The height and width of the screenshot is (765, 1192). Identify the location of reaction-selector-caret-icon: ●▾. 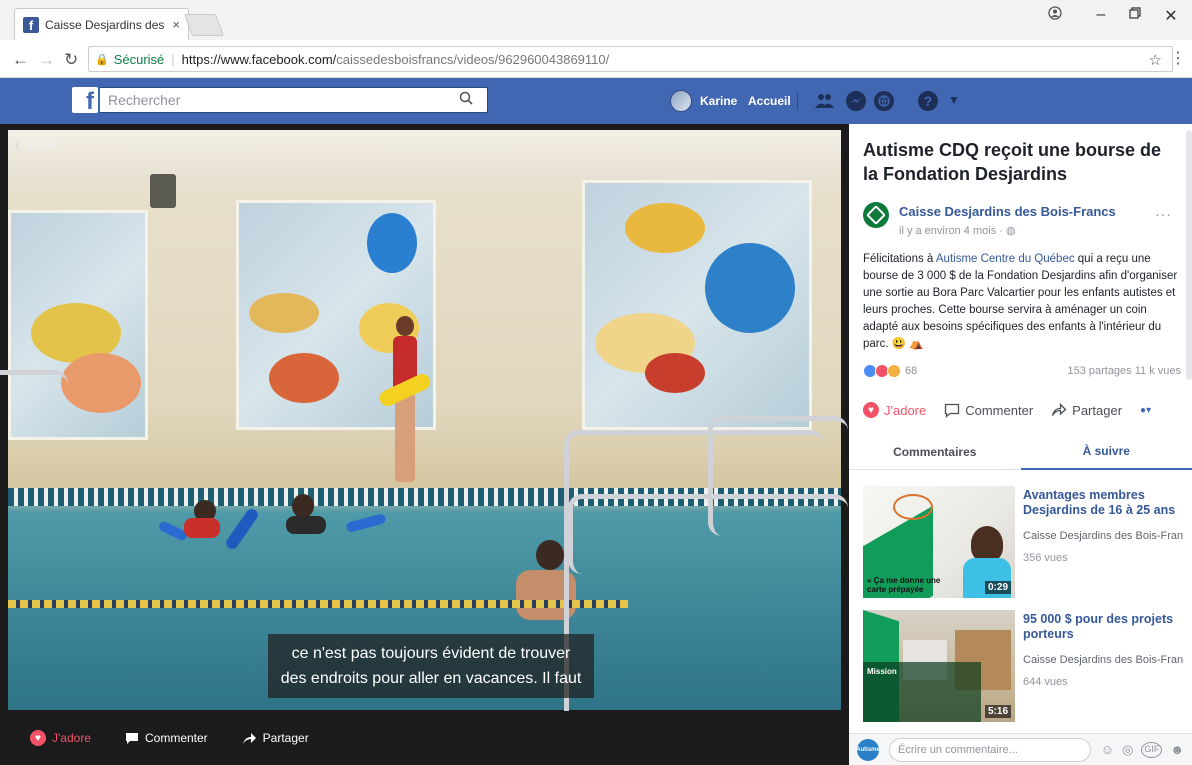
(1145, 410).